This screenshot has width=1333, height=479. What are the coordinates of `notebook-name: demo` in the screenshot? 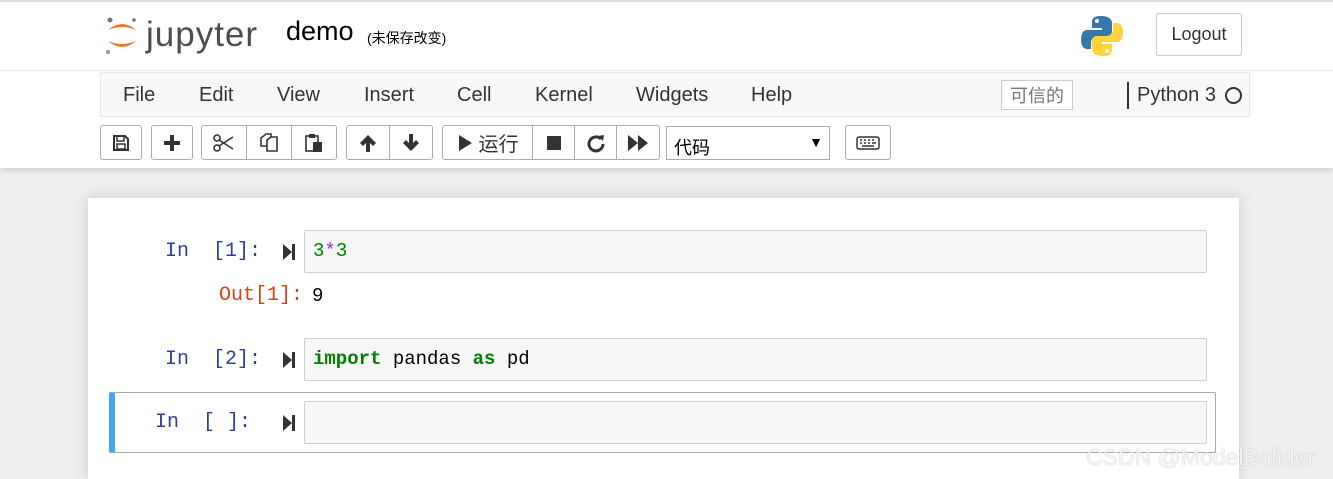 It's located at (320, 31).